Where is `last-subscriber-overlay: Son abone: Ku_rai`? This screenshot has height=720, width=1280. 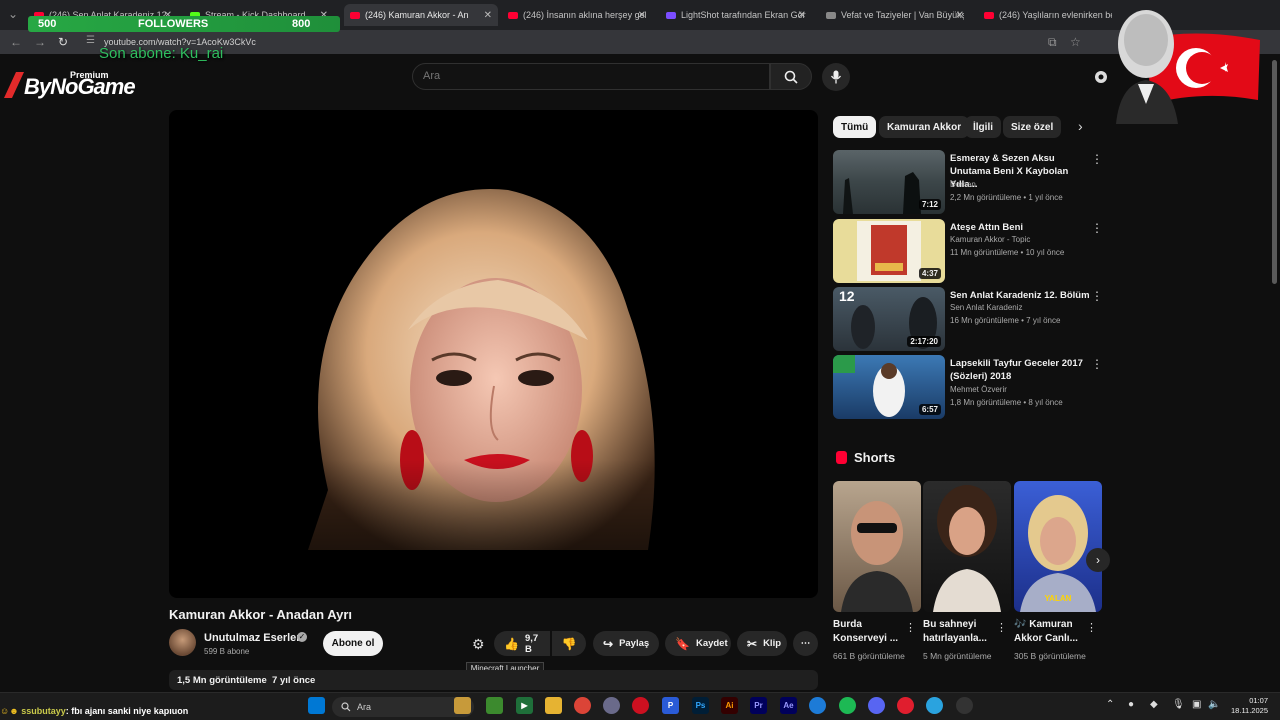
last-subscriber-overlay: Son abone: Ku_rai is located at coordinates (161, 53).